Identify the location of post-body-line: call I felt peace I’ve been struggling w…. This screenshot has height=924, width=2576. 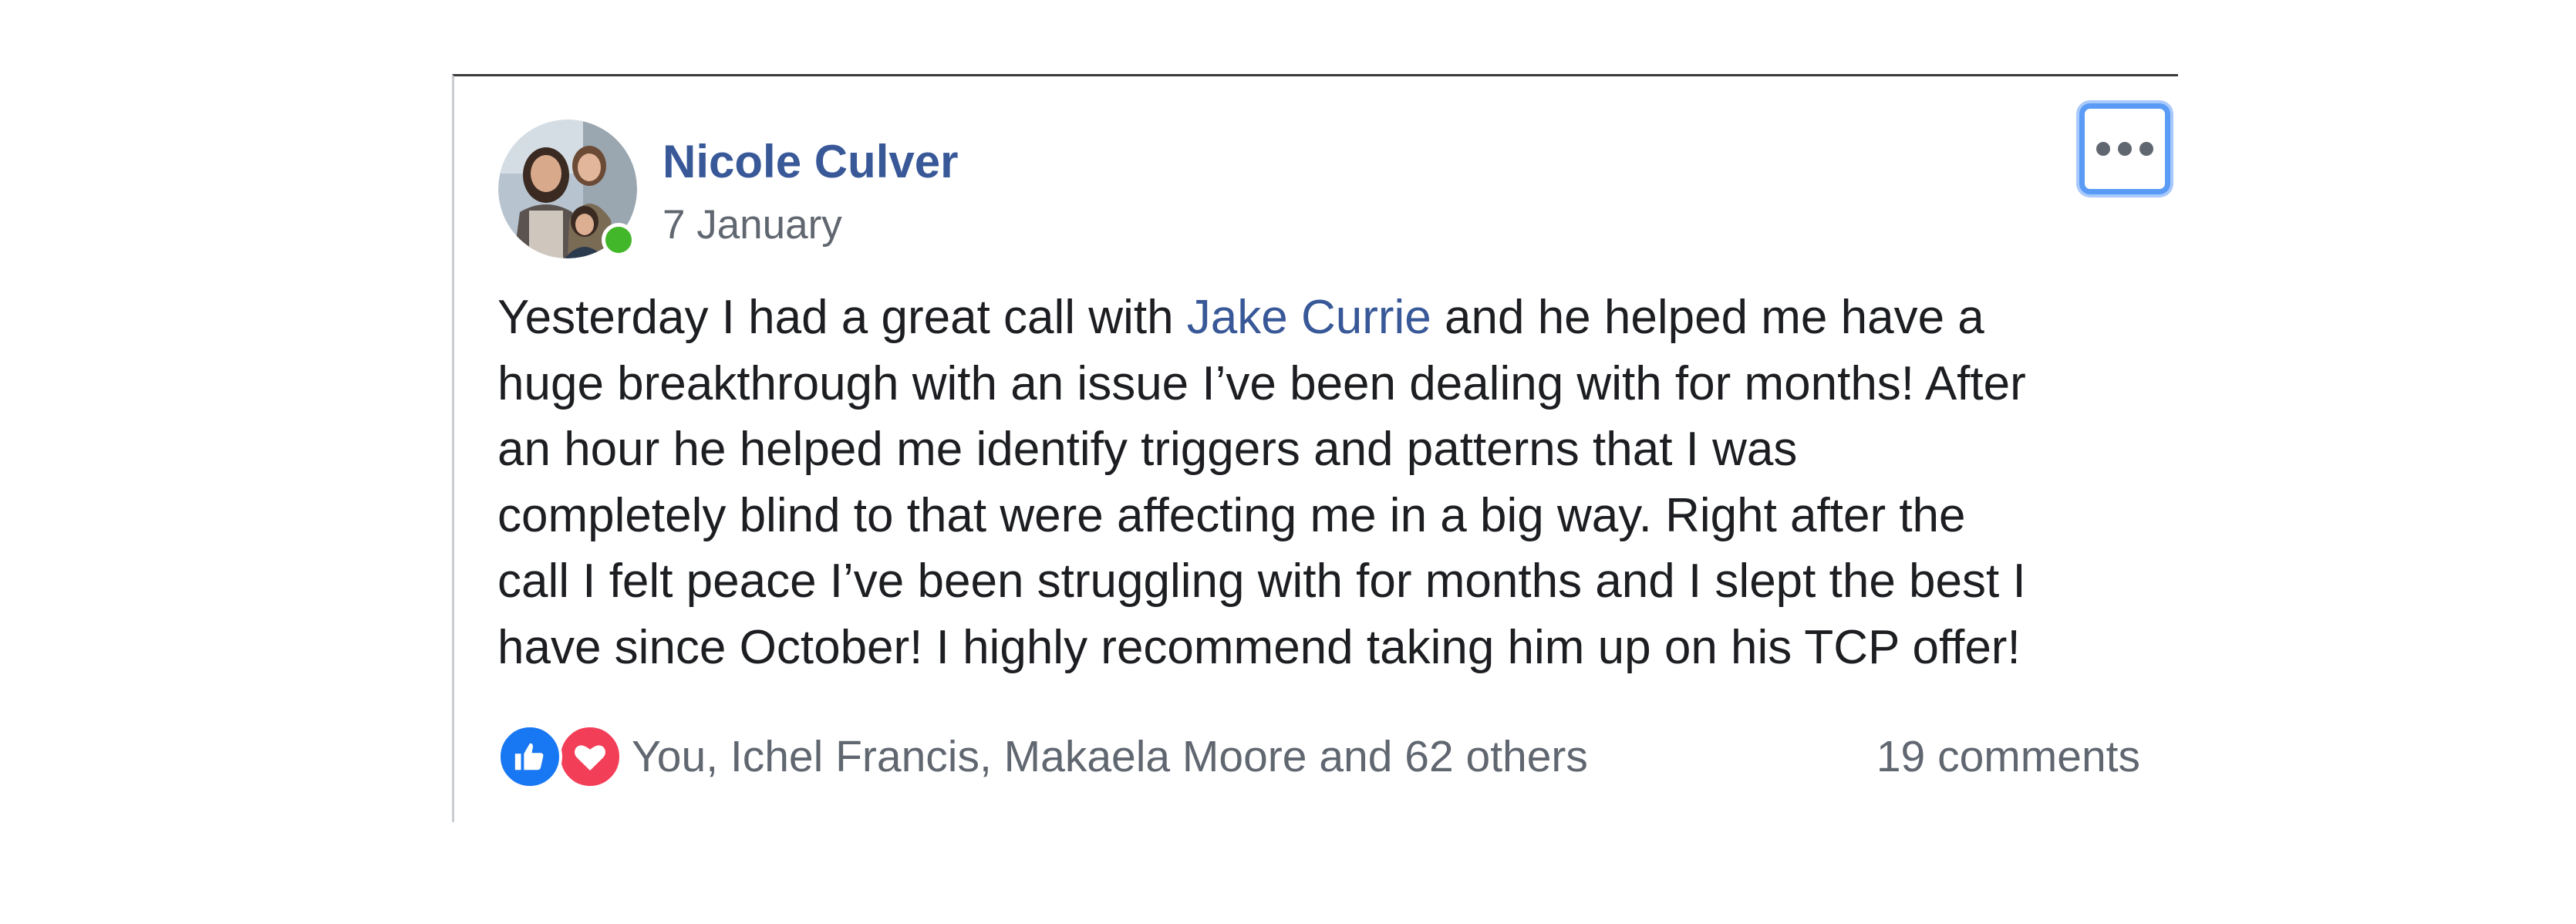
(1261, 581).